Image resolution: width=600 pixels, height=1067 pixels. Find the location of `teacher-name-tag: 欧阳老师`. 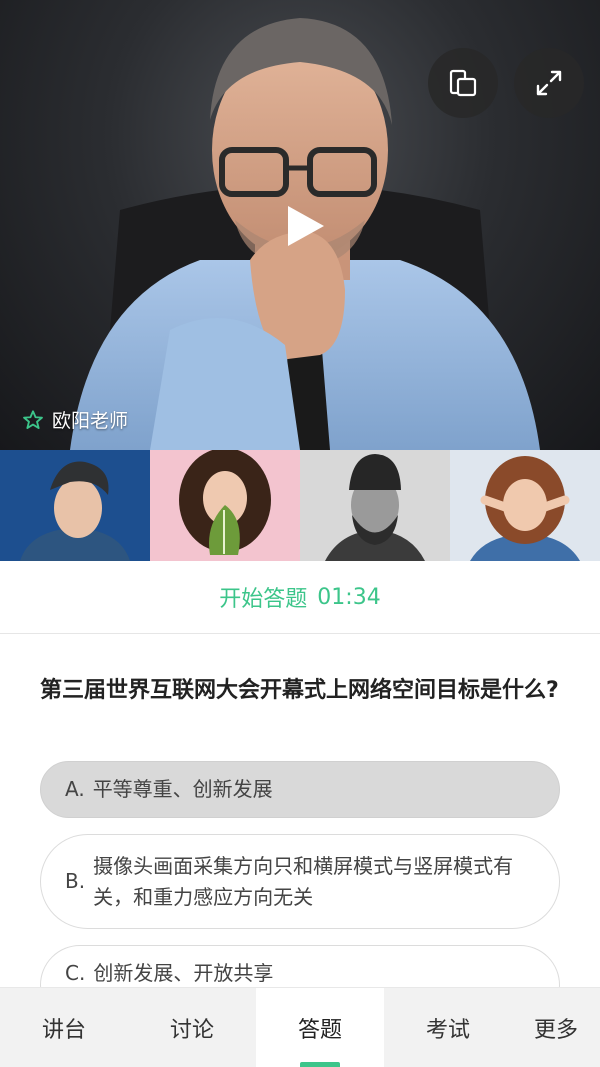

teacher-name-tag: 欧阳老师 is located at coordinates (75, 419).